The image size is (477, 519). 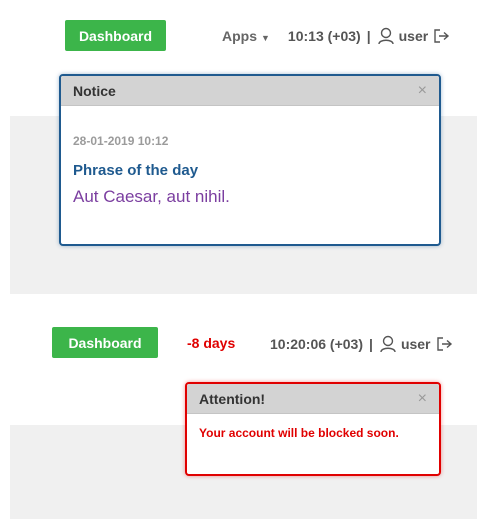 I want to click on attention-dialog-body: Your account will be blocked soon., so click(x=313, y=433).